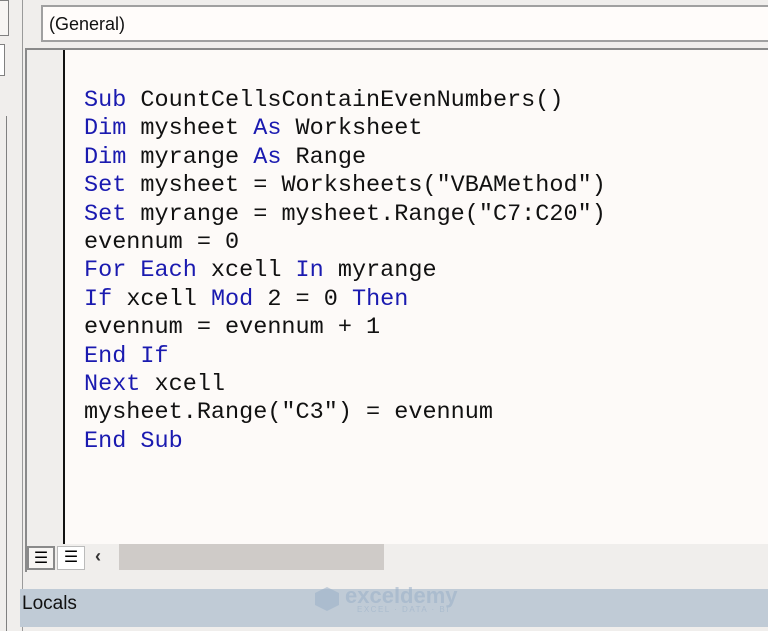 The height and width of the screenshot is (631, 768). What do you see at coordinates (251, 557) in the screenshot?
I see `horizontal-scrollbar-thumb` at bounding box center [251, 557].